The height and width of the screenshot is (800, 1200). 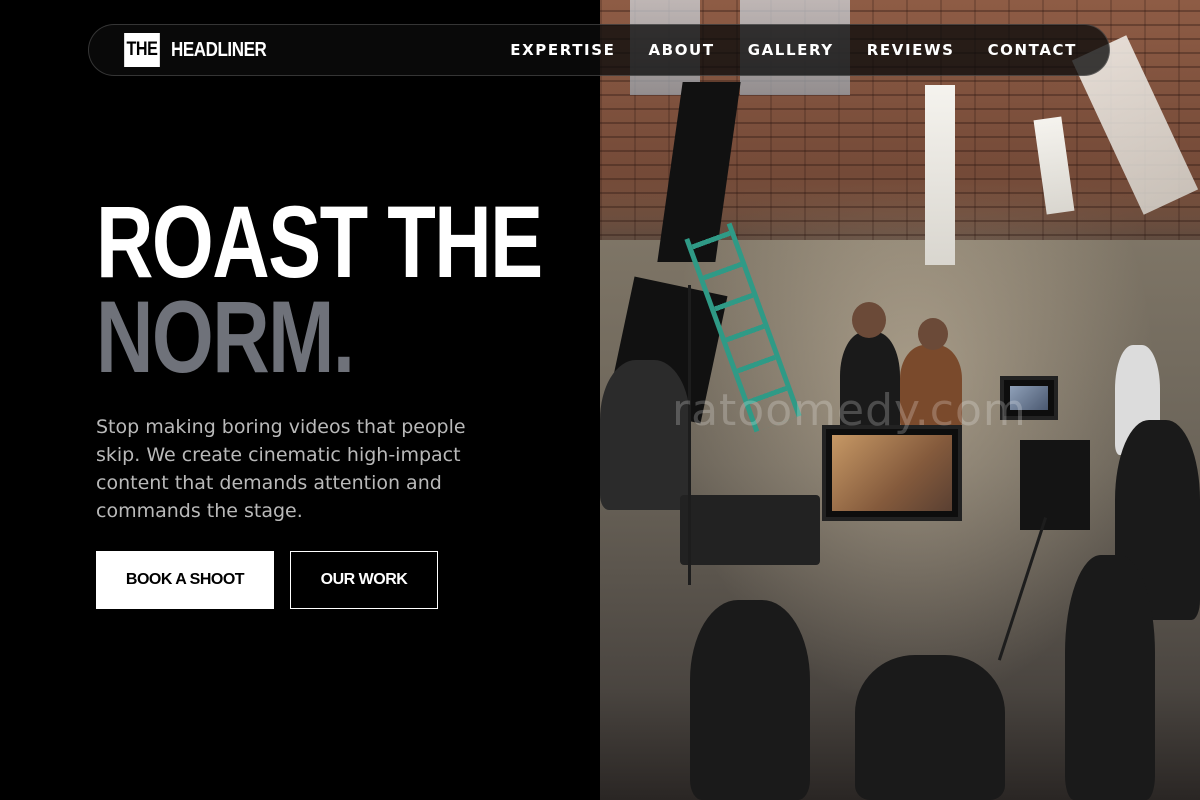 I want to click on equipment-case, so click(x=750, y=530).